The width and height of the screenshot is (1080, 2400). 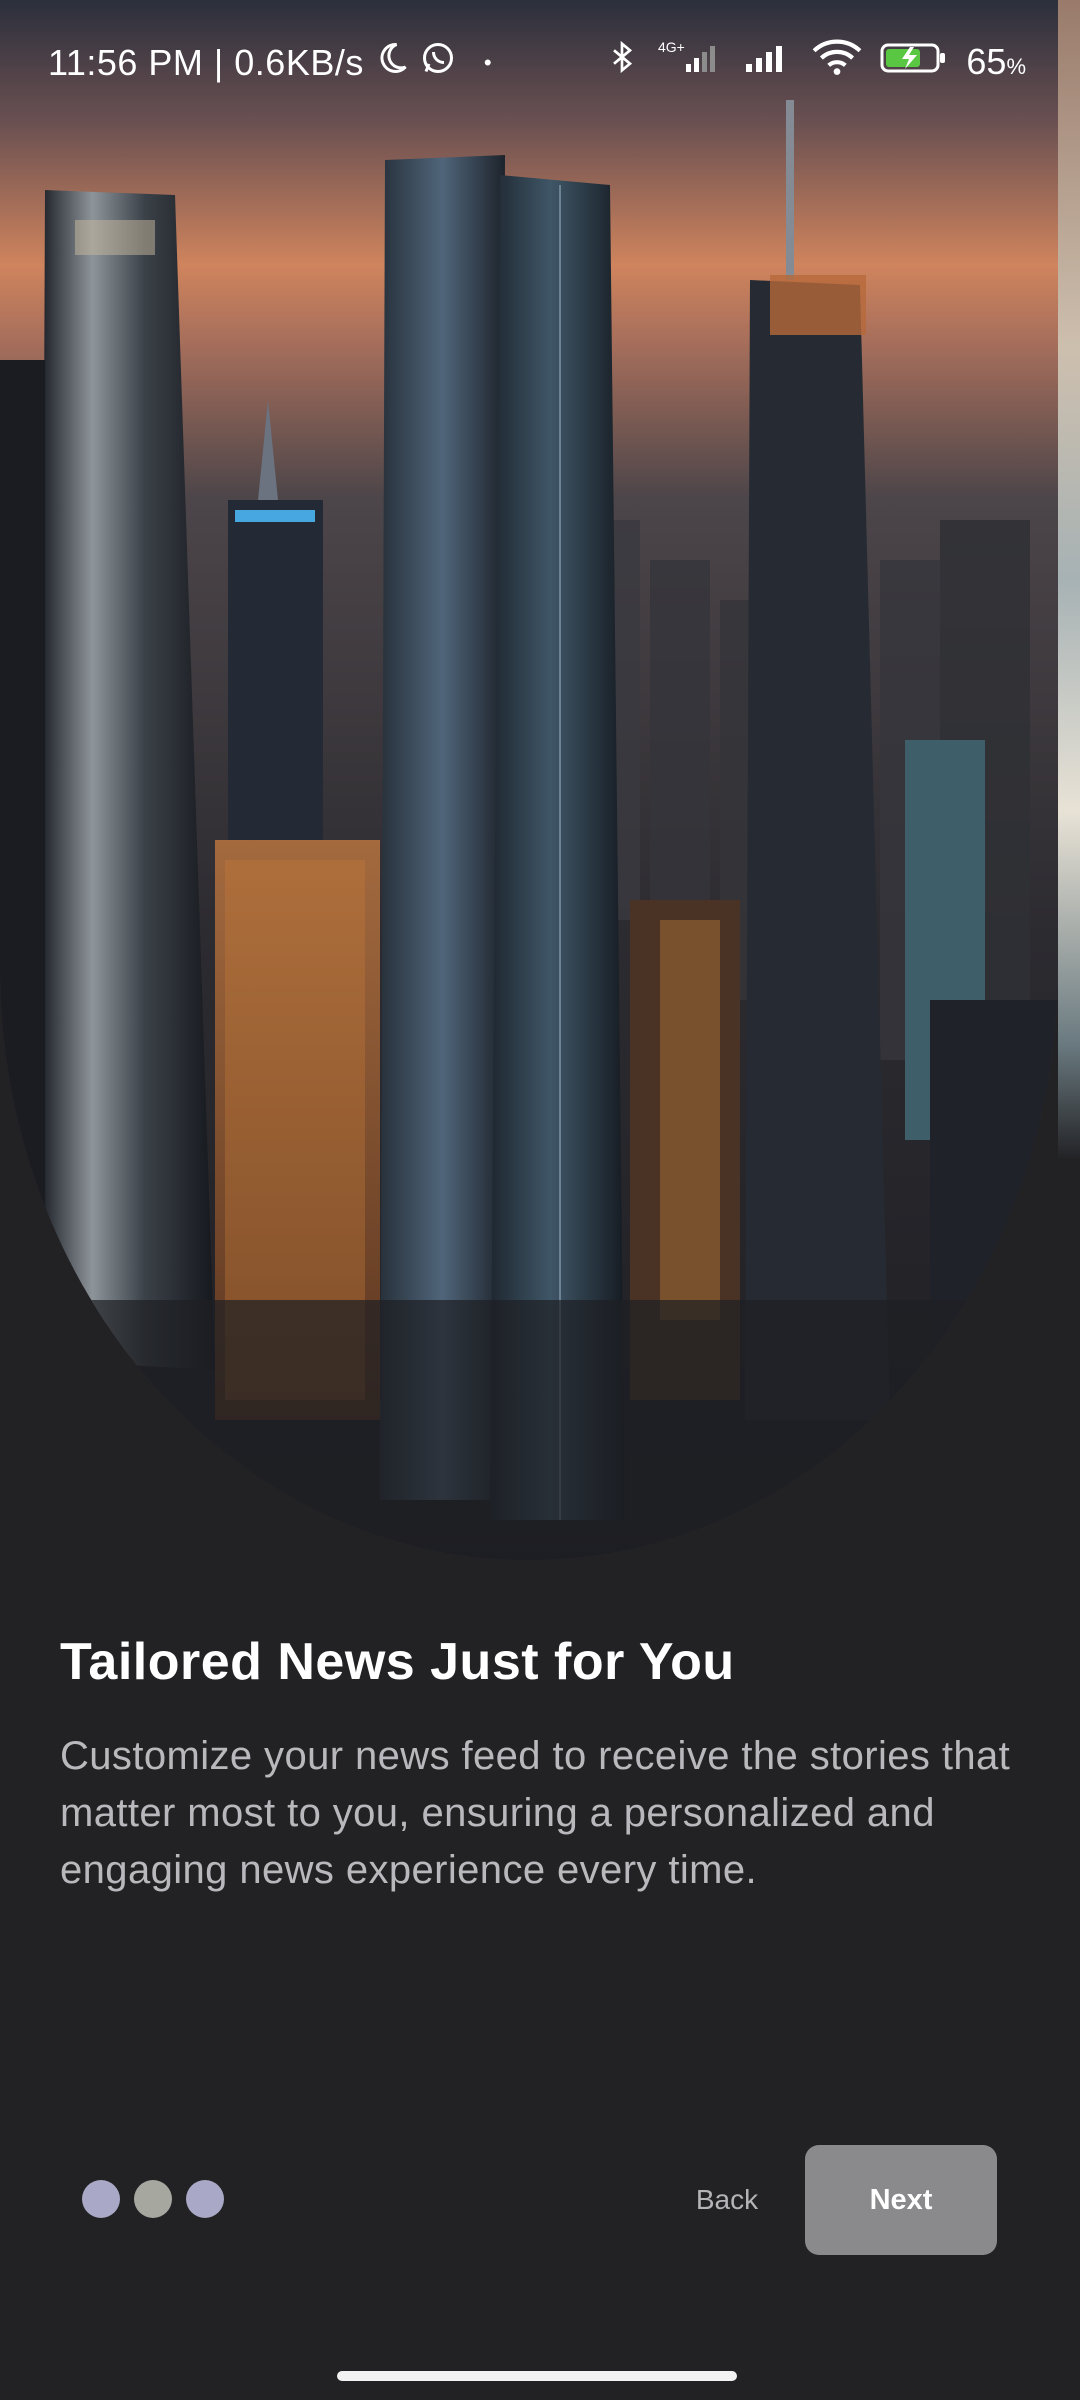 What do you see at coordinates (438, 62) in the screenshot?
I see `whatsapp-icon` at bounding box center [438, 62].